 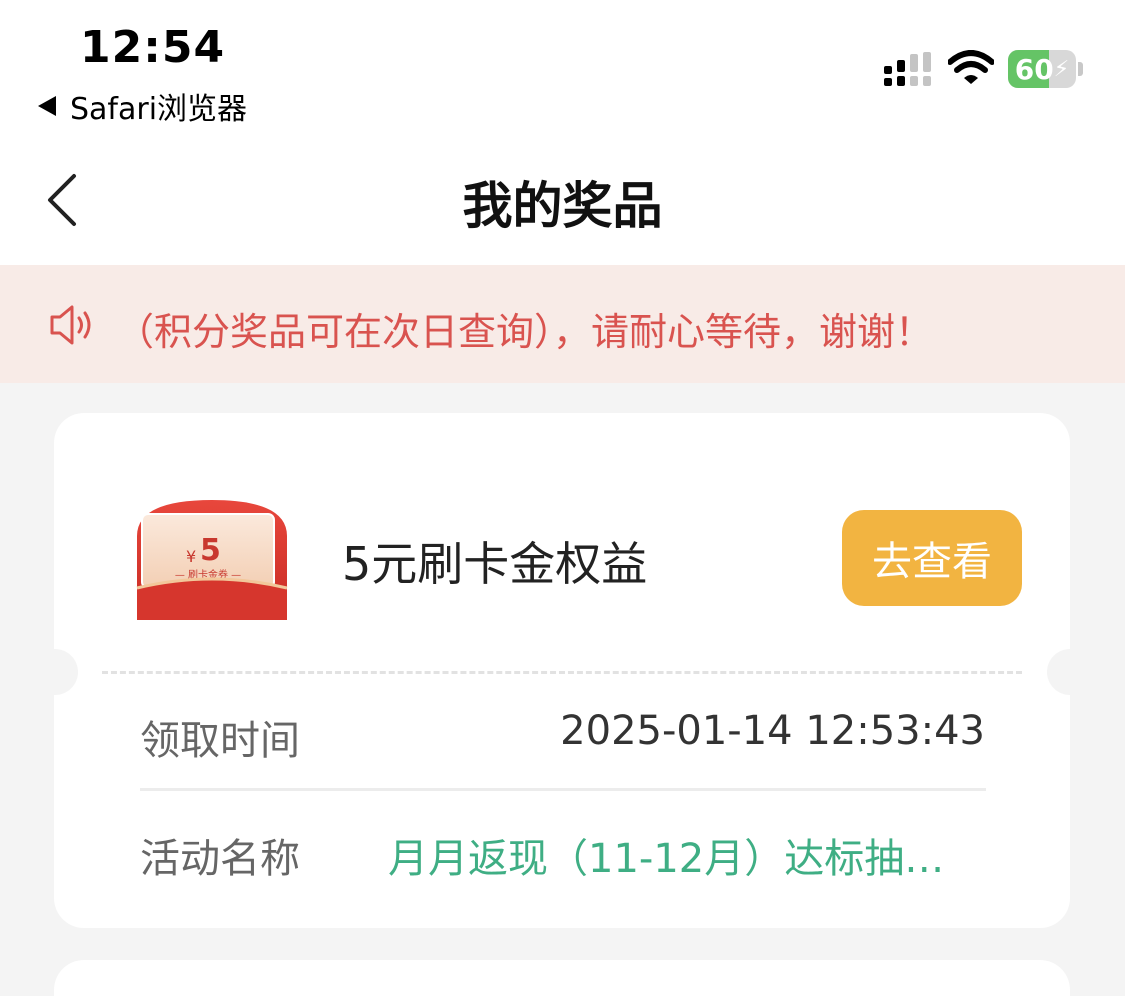 What do you see at coordinates (153, 47) in the screenshot?
I see `status-time: 12:54` at bounding box center [153, 47].